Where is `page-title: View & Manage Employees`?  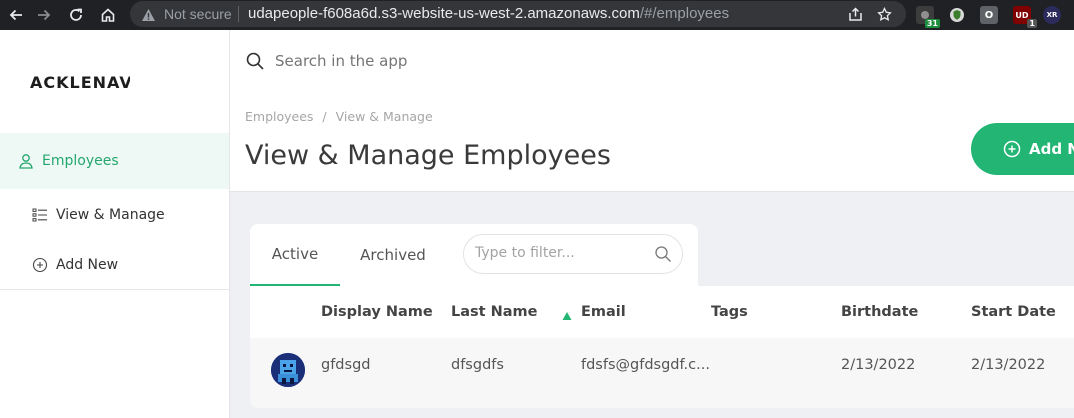 page-title: View & Manage Employees is located at coordinates (428, 155).